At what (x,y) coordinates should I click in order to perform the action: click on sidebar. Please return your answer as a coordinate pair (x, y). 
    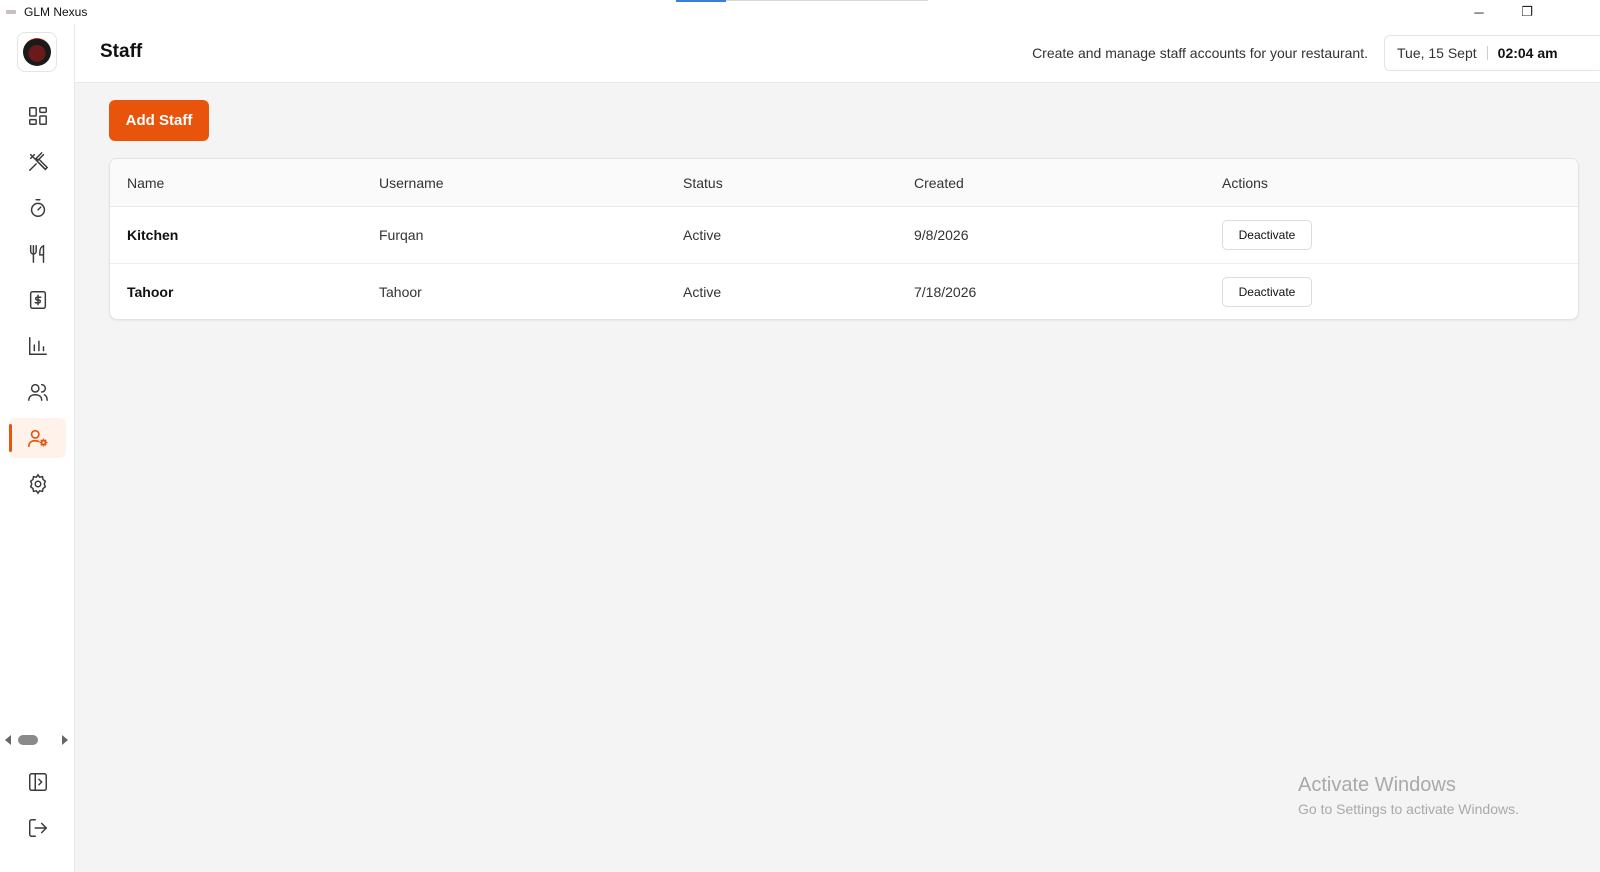
    Looking at the image, I should click on (37, 448).